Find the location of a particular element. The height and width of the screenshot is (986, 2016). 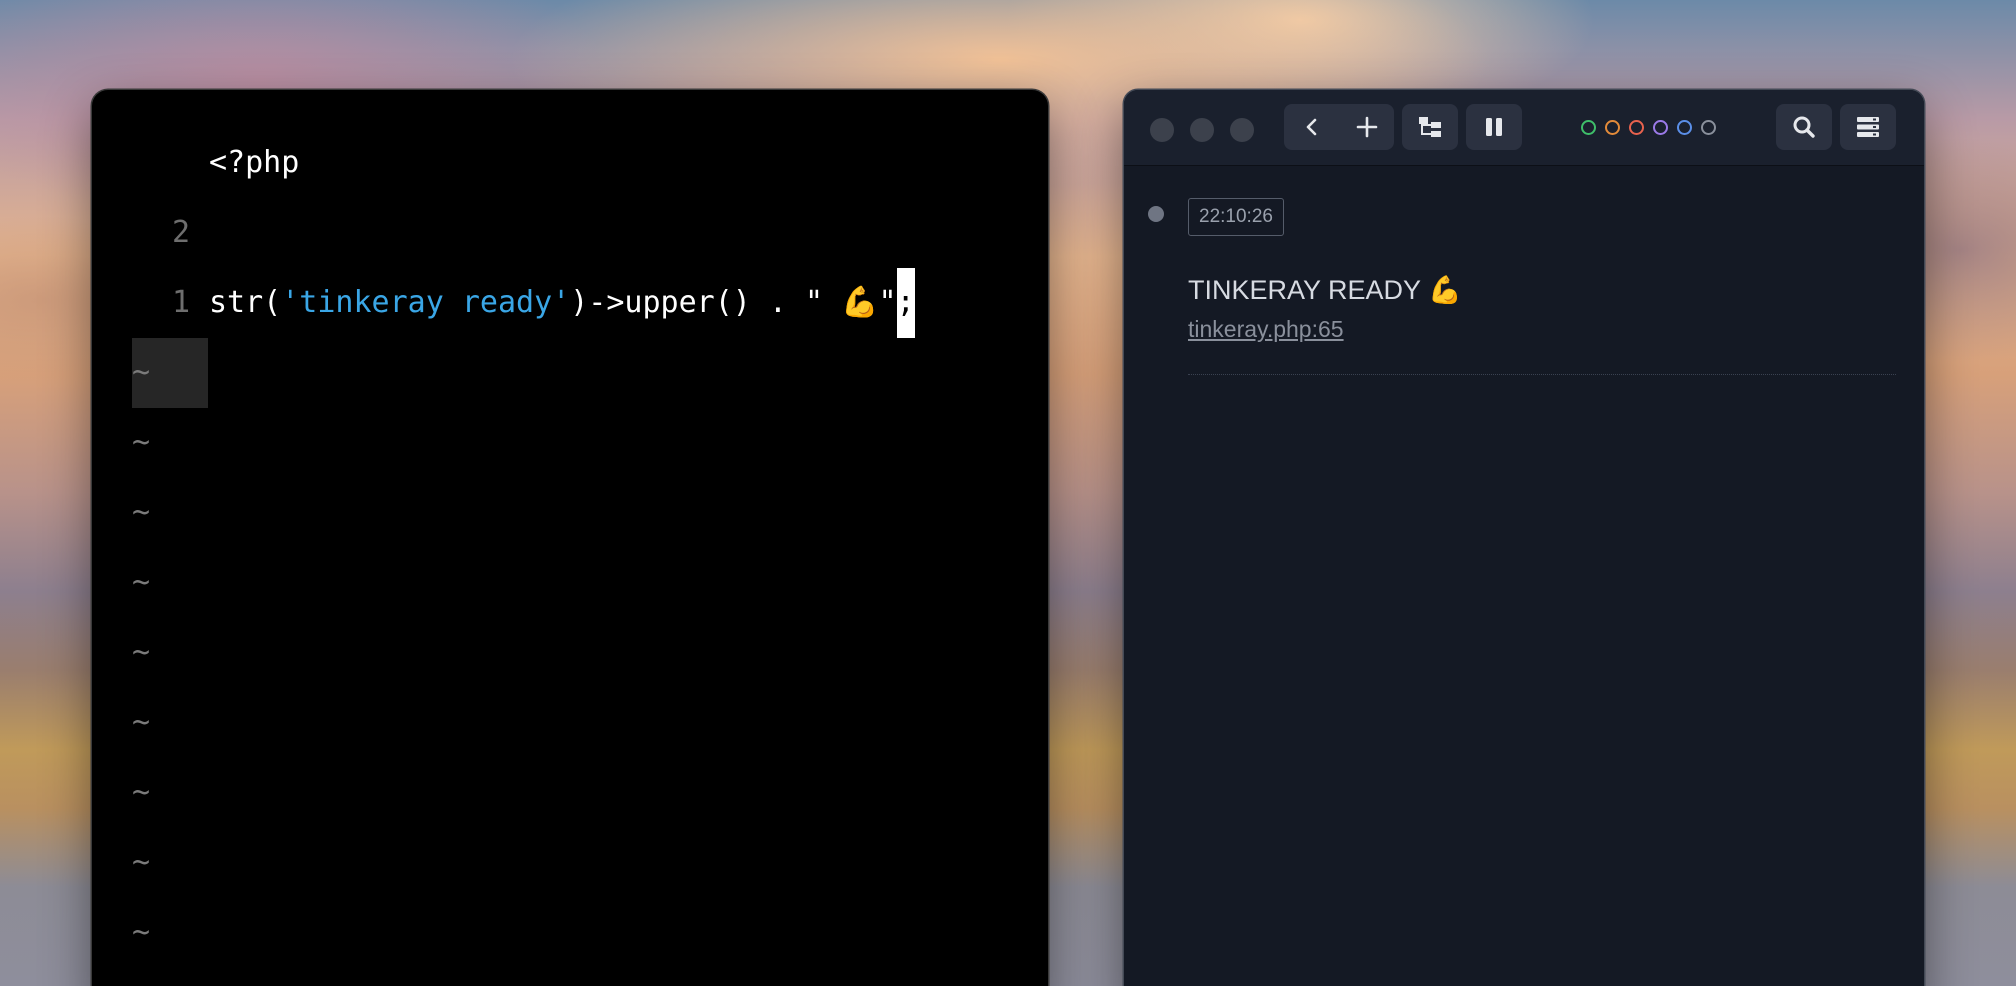

hierarchy-icon is located at coordinates (1430, 127).